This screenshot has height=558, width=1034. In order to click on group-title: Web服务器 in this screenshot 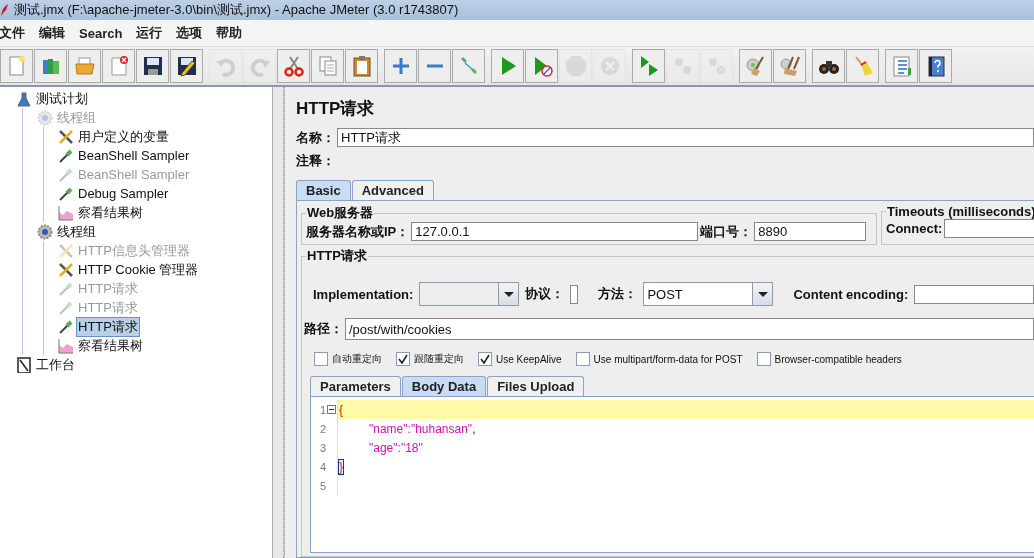, I will do `click(340, 213)`.